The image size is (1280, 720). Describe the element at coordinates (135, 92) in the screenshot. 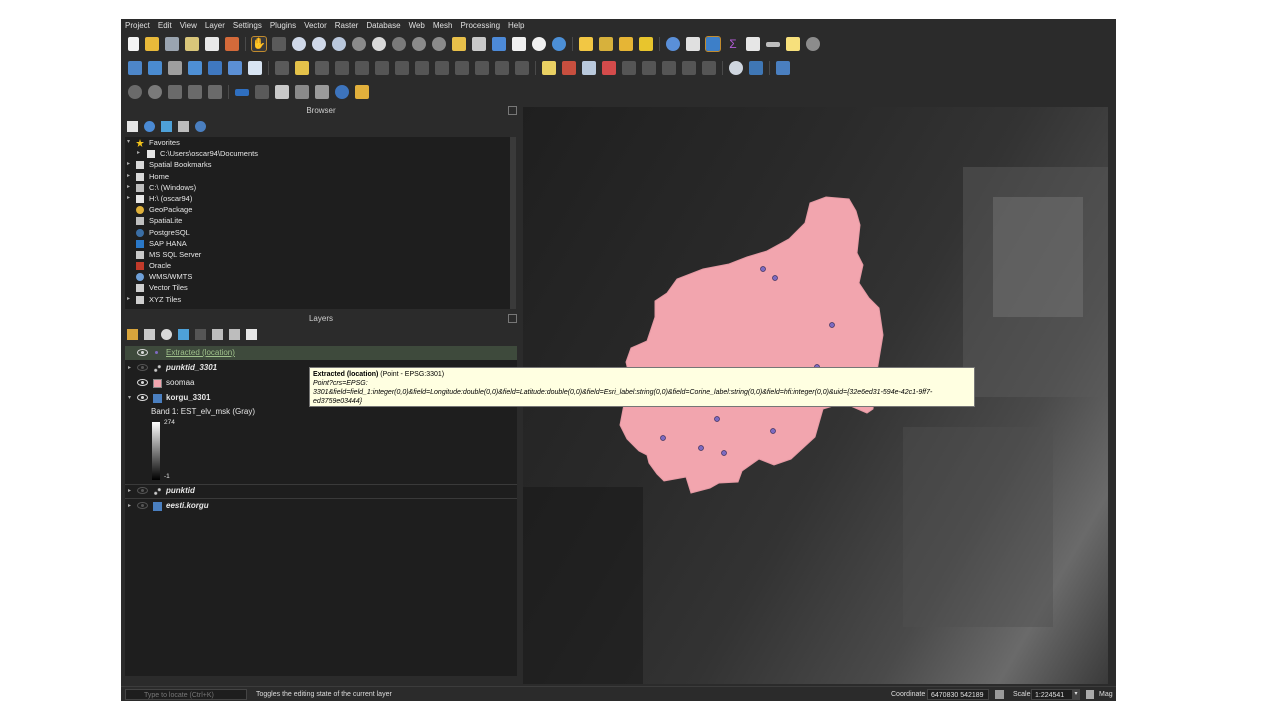

I see `georeferencer-icon` at that location.